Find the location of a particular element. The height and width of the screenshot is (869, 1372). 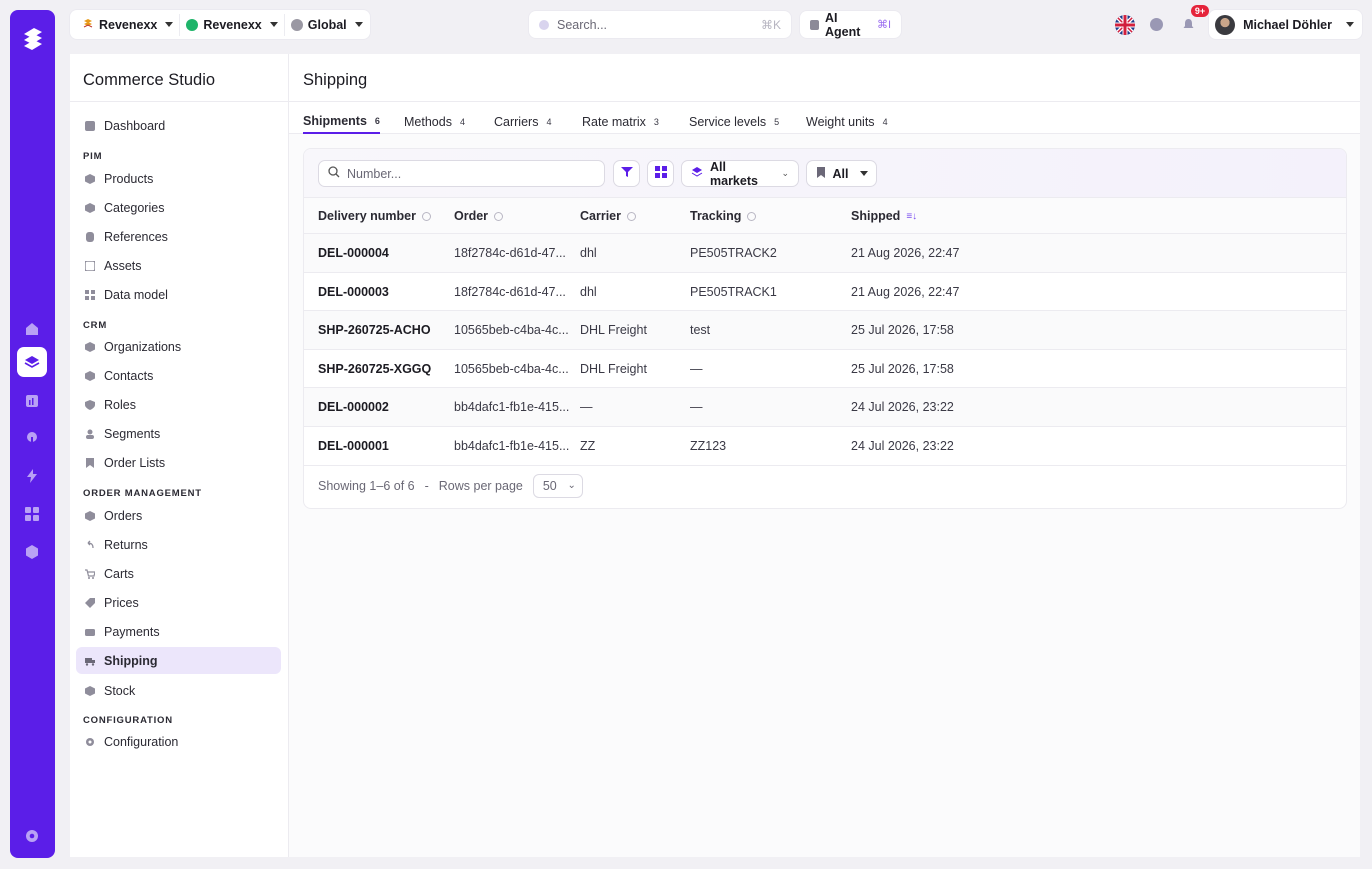

markets-dropdown: All markets ⌄ is located at coordinates (740, 174).